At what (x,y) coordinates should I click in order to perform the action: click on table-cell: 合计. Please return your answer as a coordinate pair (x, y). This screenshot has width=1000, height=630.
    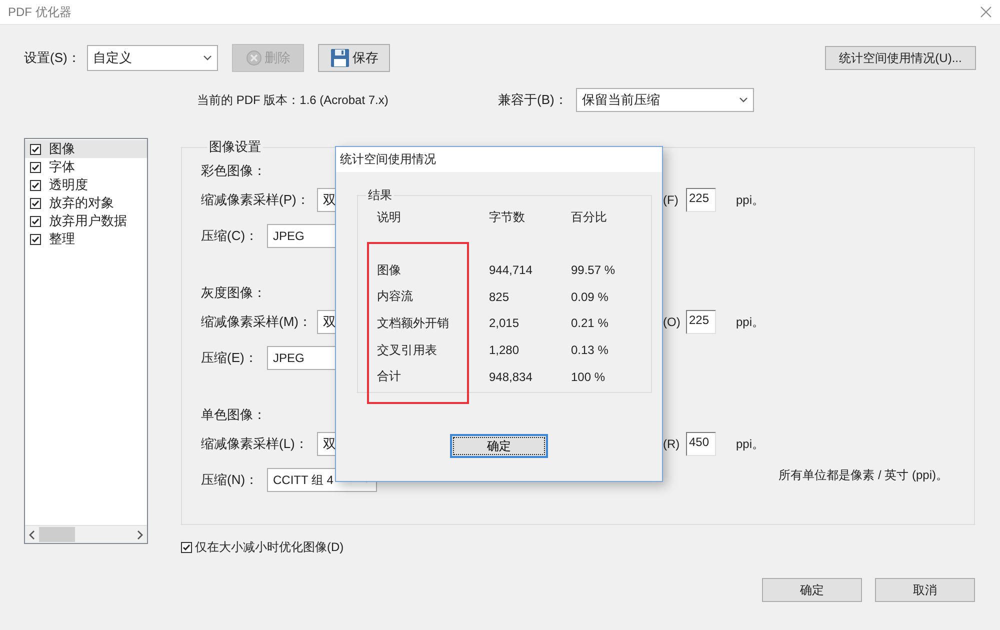
    Looking at the image, I should click on (389, 377).